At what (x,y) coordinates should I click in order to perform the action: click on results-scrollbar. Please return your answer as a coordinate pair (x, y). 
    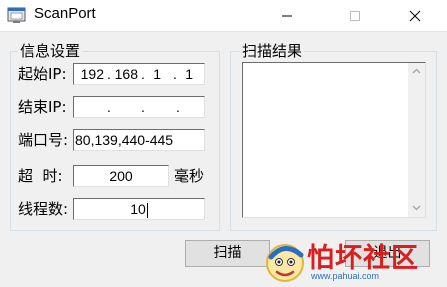
    Looking at the image, I should click on (416, 140).